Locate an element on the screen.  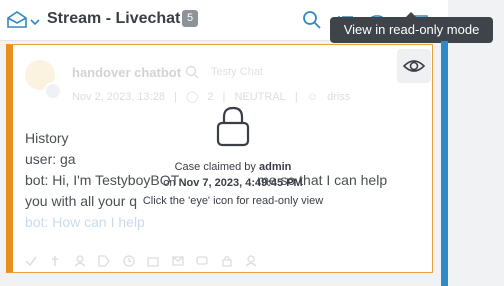
clock-icon is located at coordinates (129, 261).